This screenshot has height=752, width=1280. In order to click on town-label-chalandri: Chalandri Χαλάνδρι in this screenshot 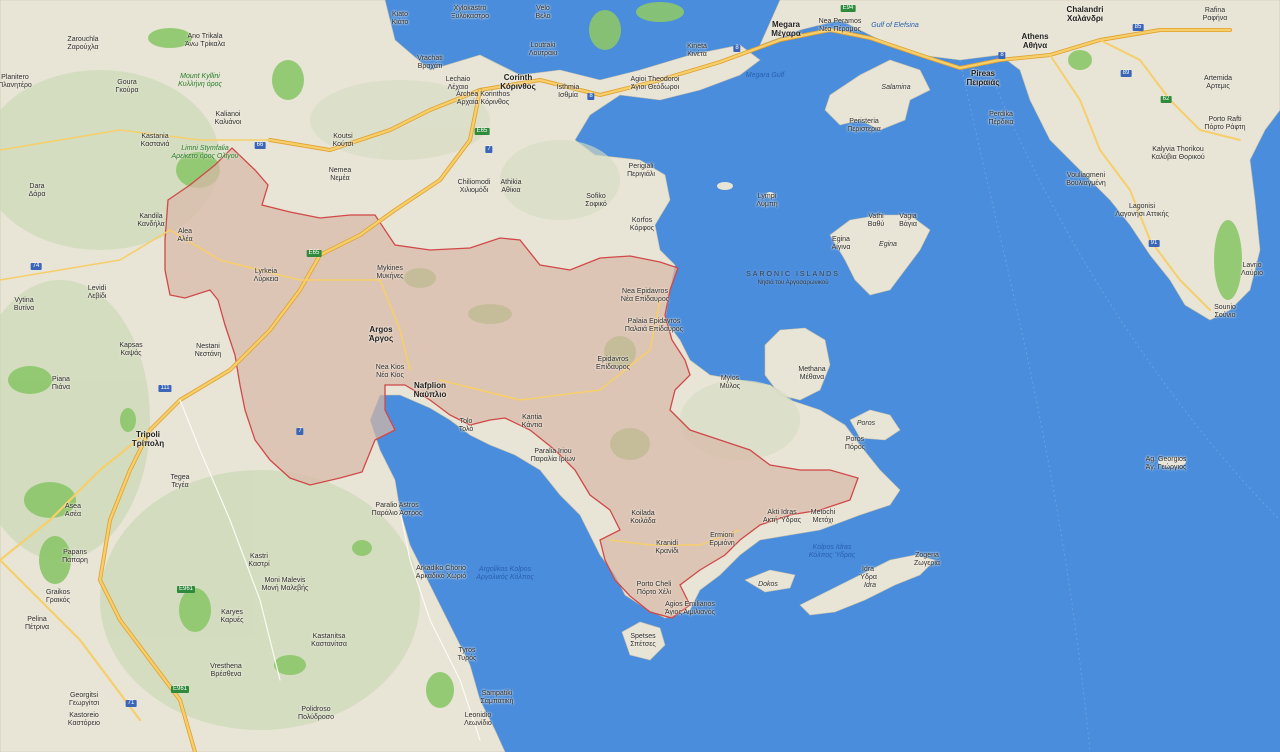, I will do `click(1085, 14)`.